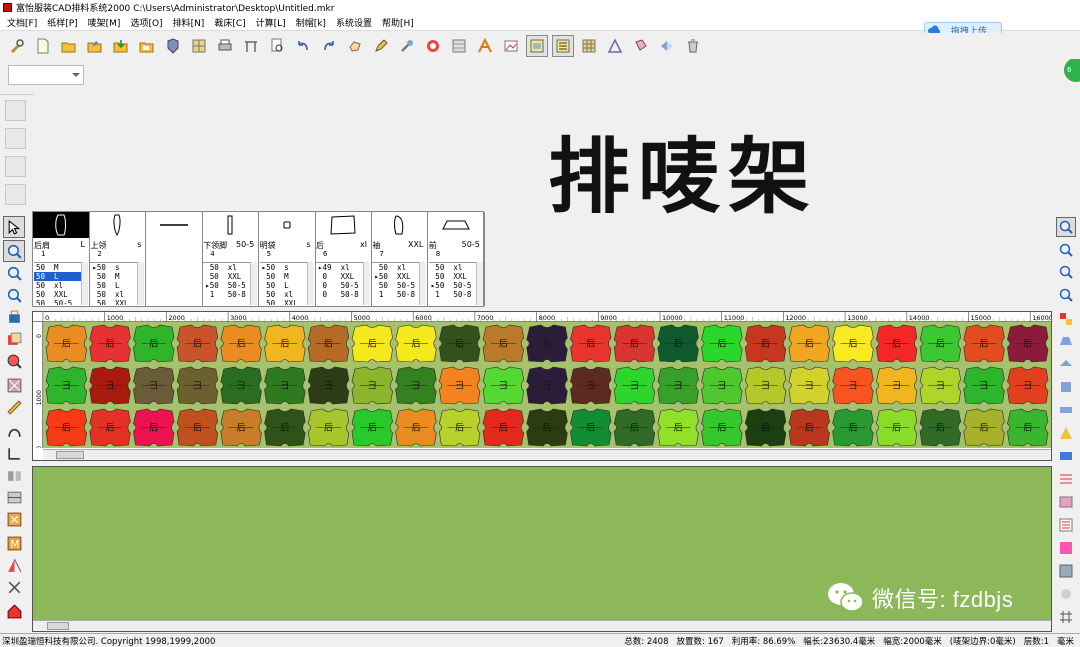 This screenshot has width=1080, height=647. Describe the element at coordinates (1066, 617) in the screenshot. I see `hash-tool` at that location.